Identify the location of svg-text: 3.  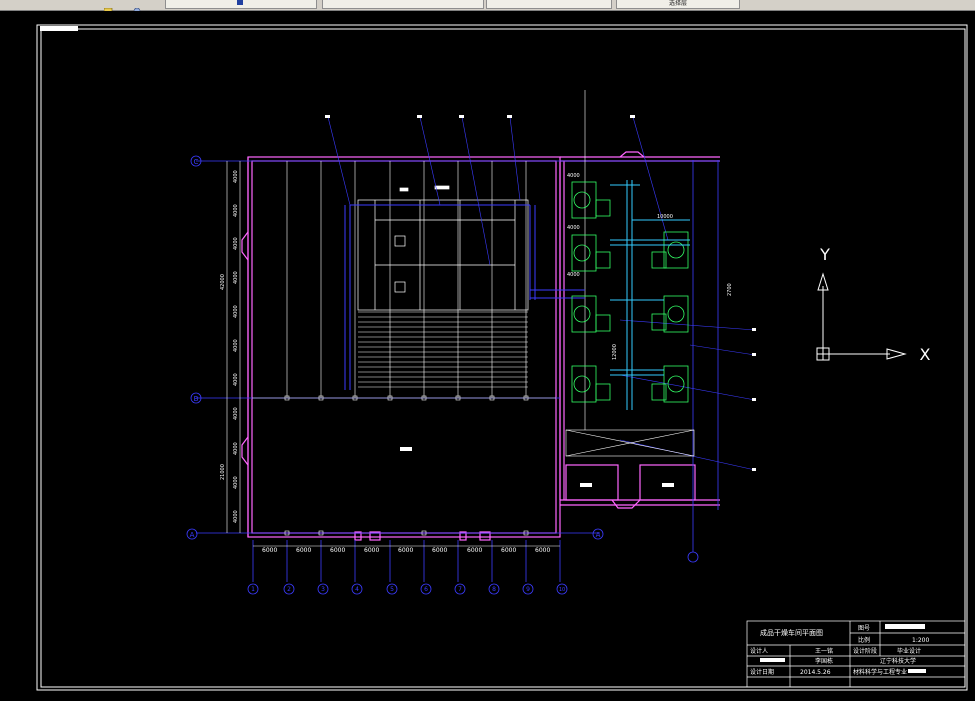
(323, 589).